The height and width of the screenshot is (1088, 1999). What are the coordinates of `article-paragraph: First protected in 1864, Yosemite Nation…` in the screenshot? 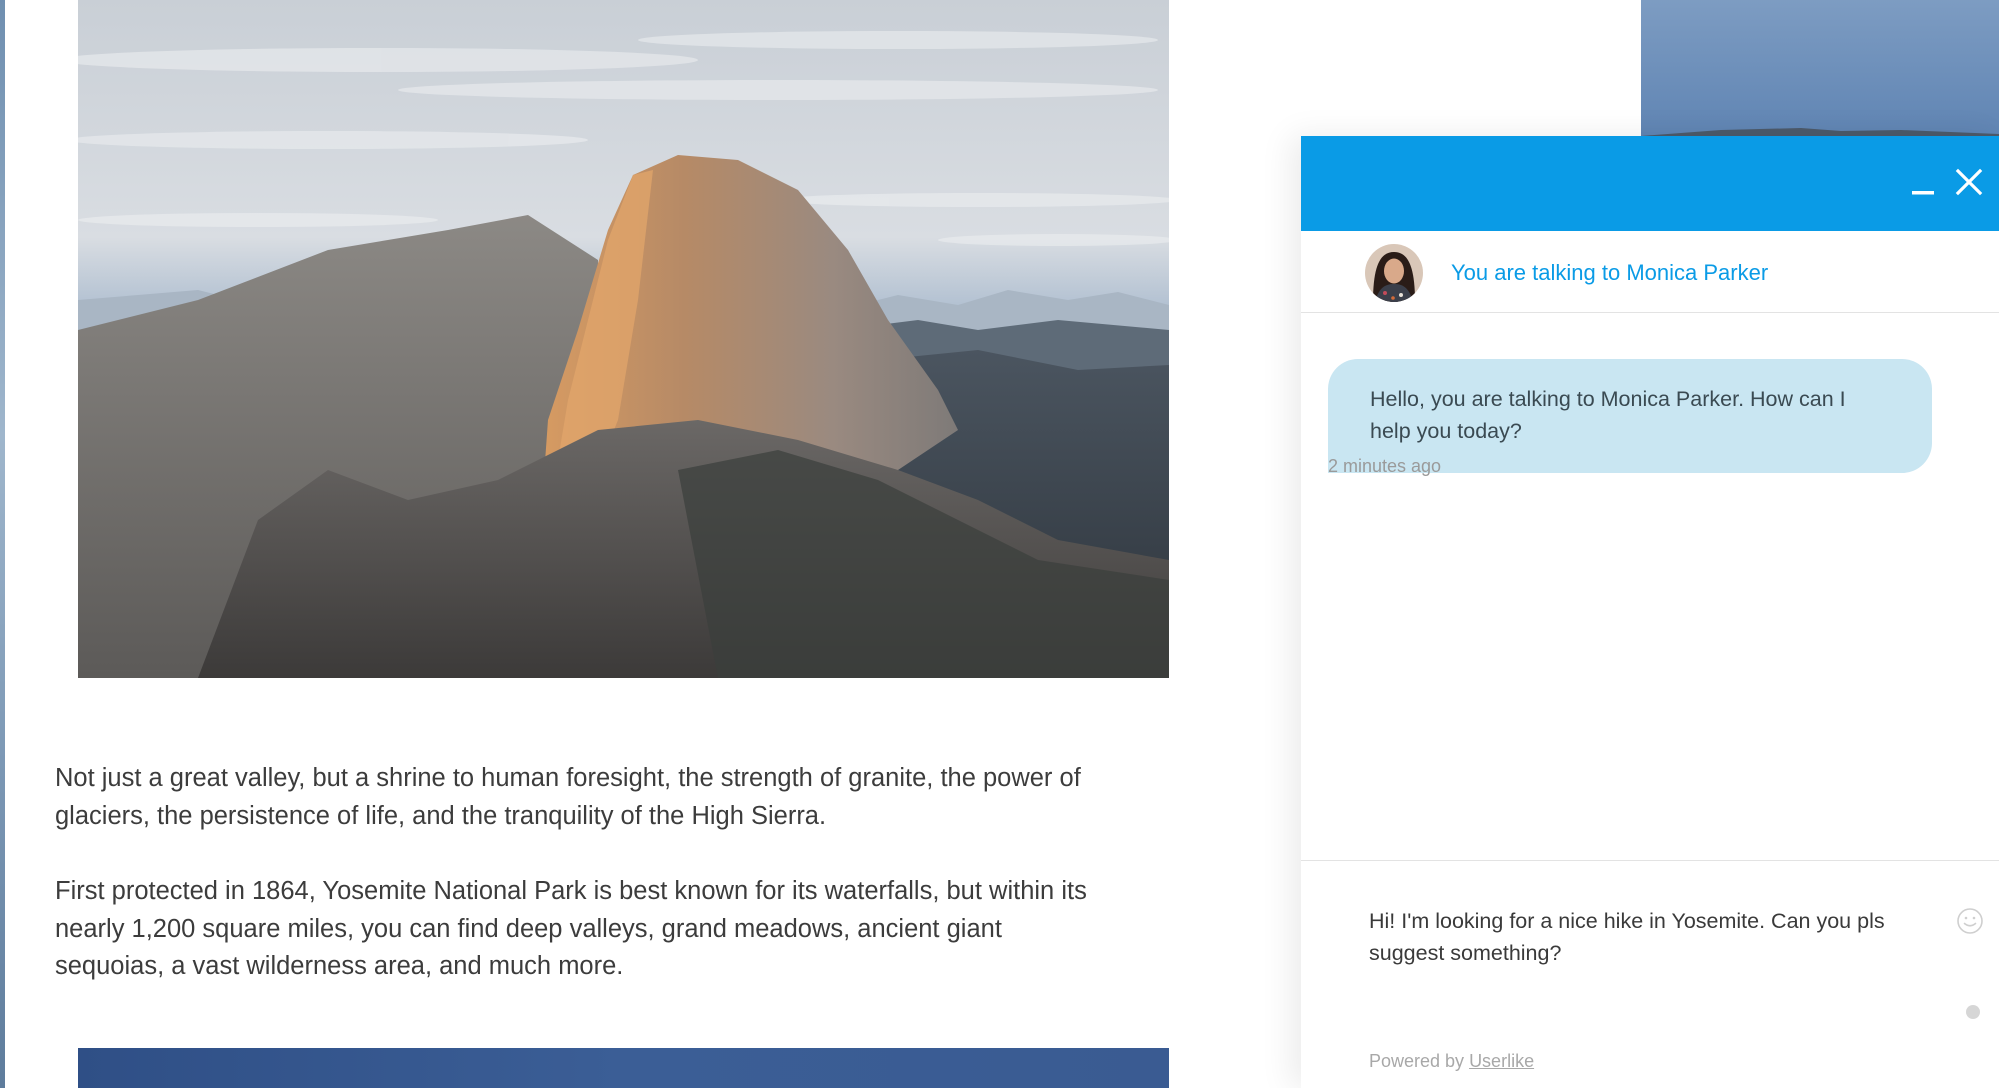 It's located at (571, 928).